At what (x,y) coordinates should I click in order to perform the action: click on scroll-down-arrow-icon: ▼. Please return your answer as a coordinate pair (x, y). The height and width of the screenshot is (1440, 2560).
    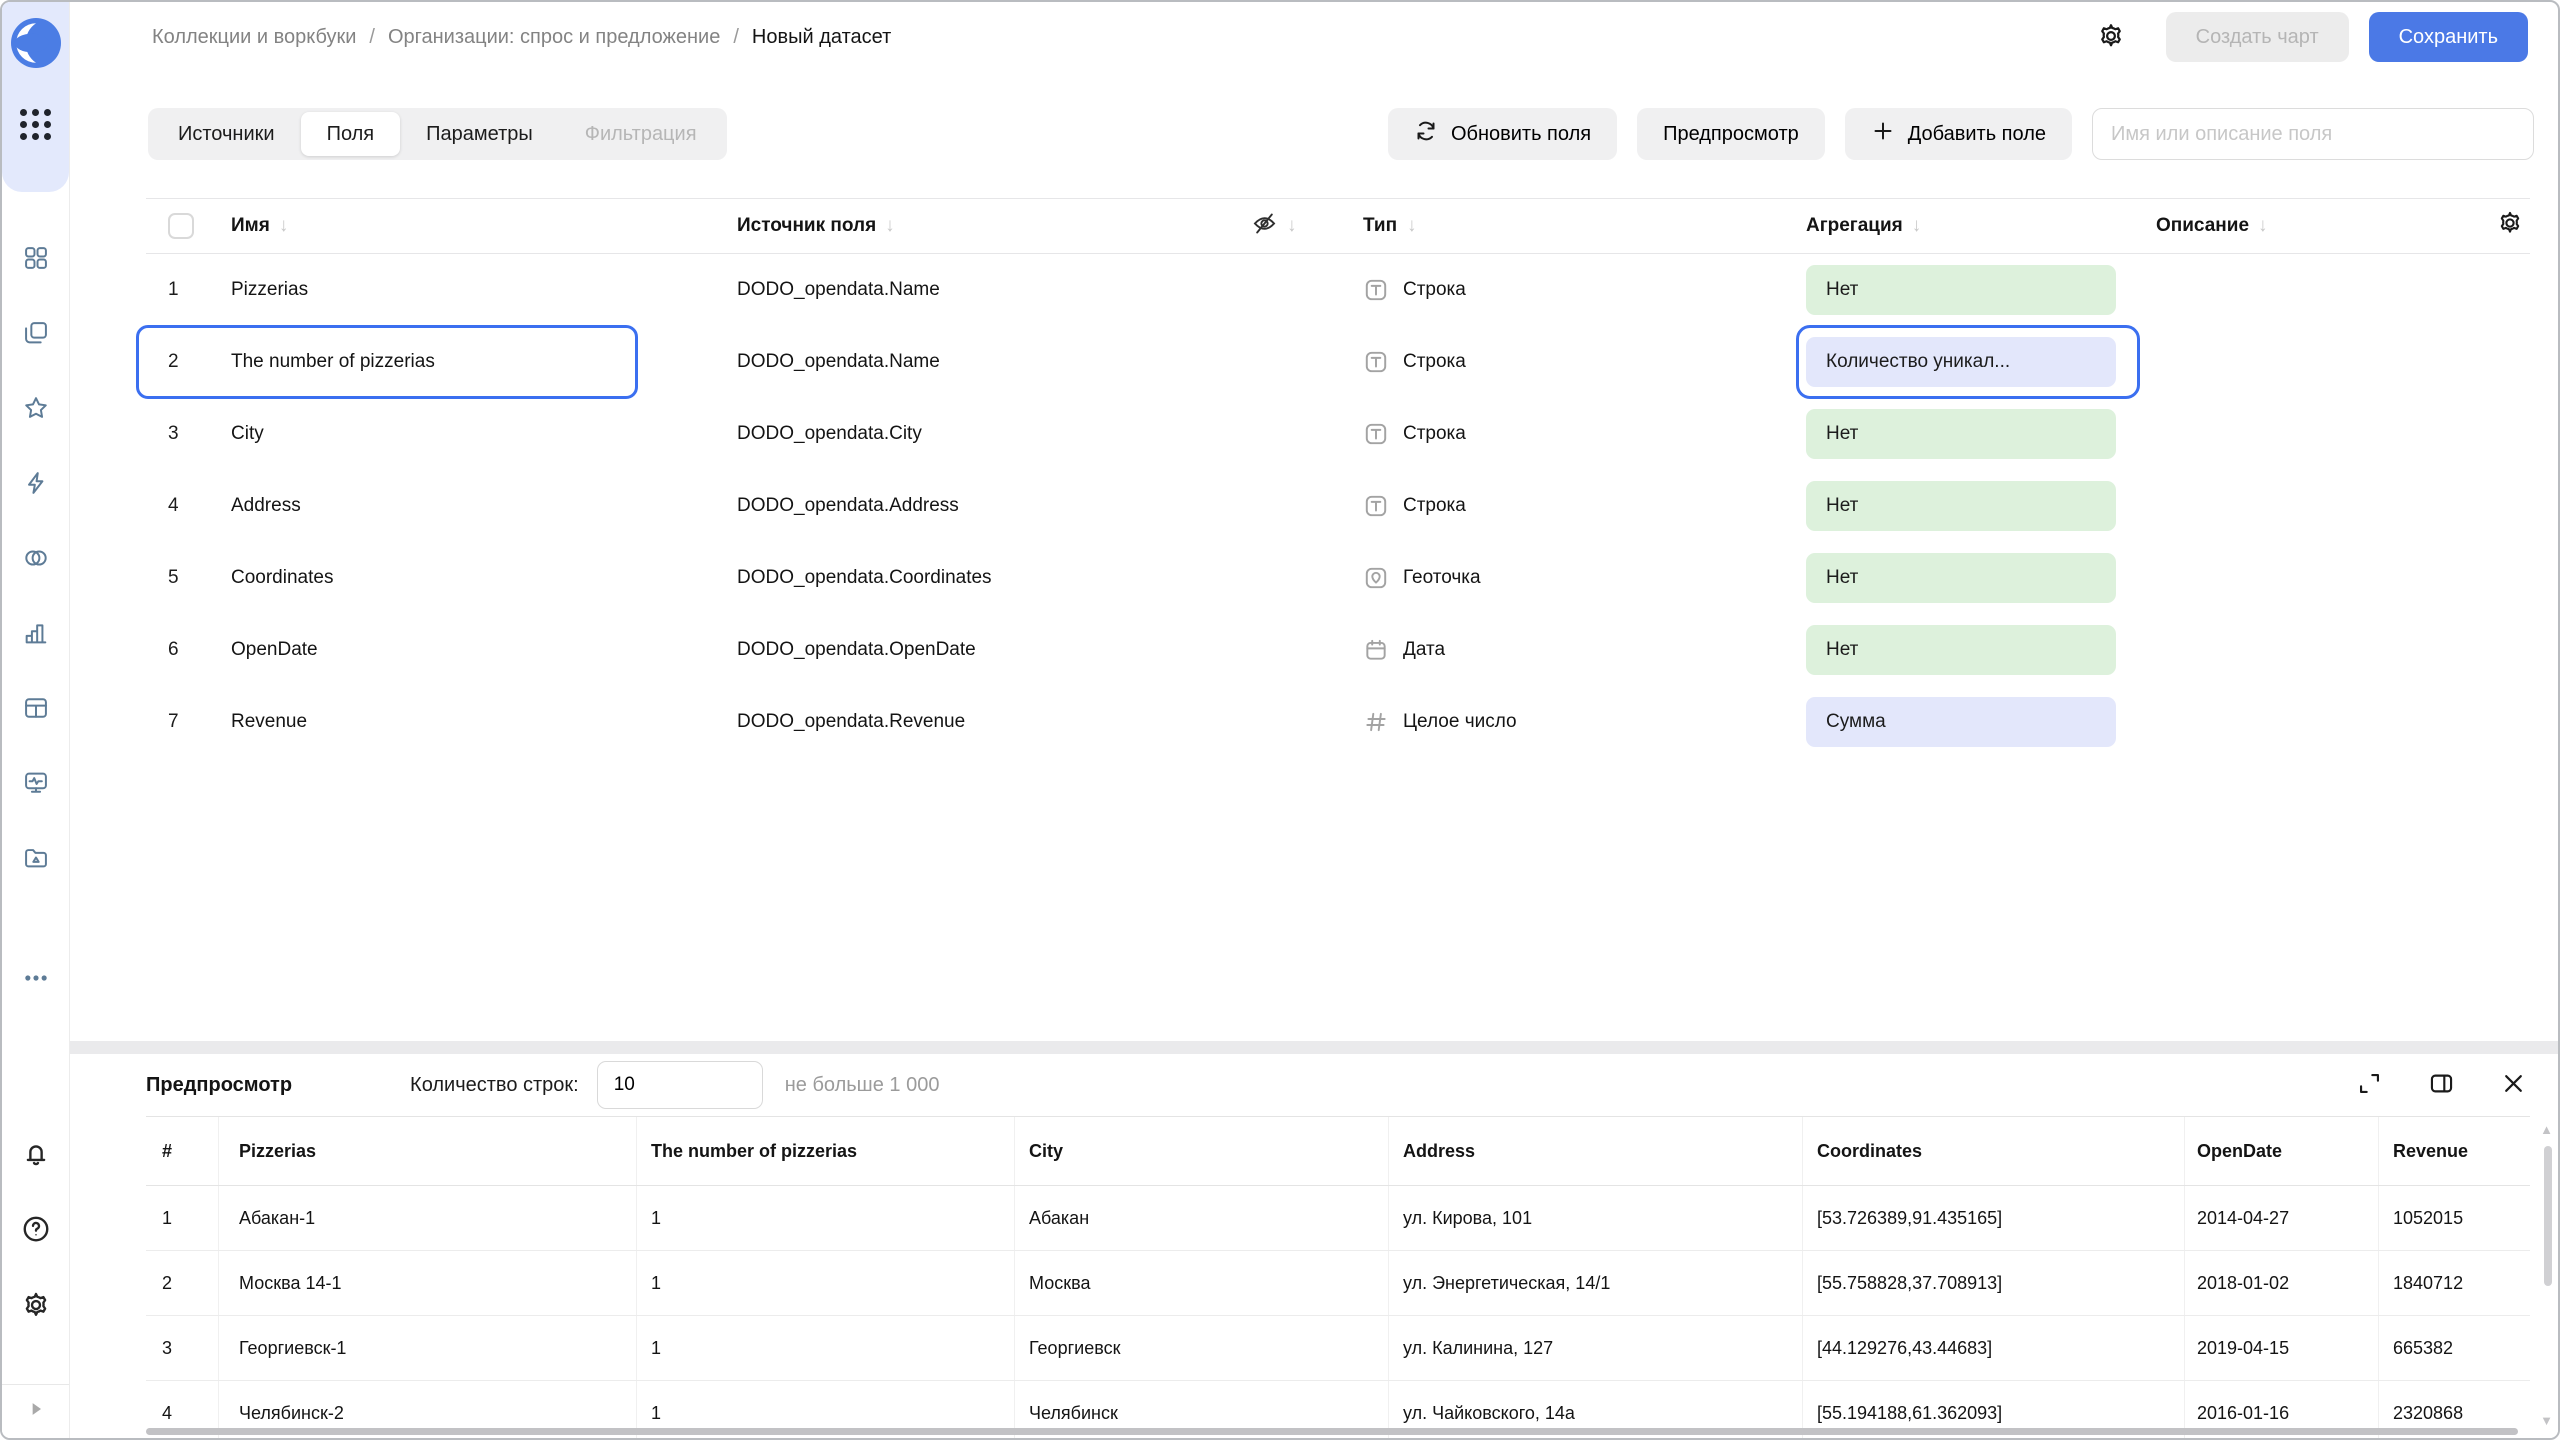
    Looking at the image, I should click on (2546, 1420).